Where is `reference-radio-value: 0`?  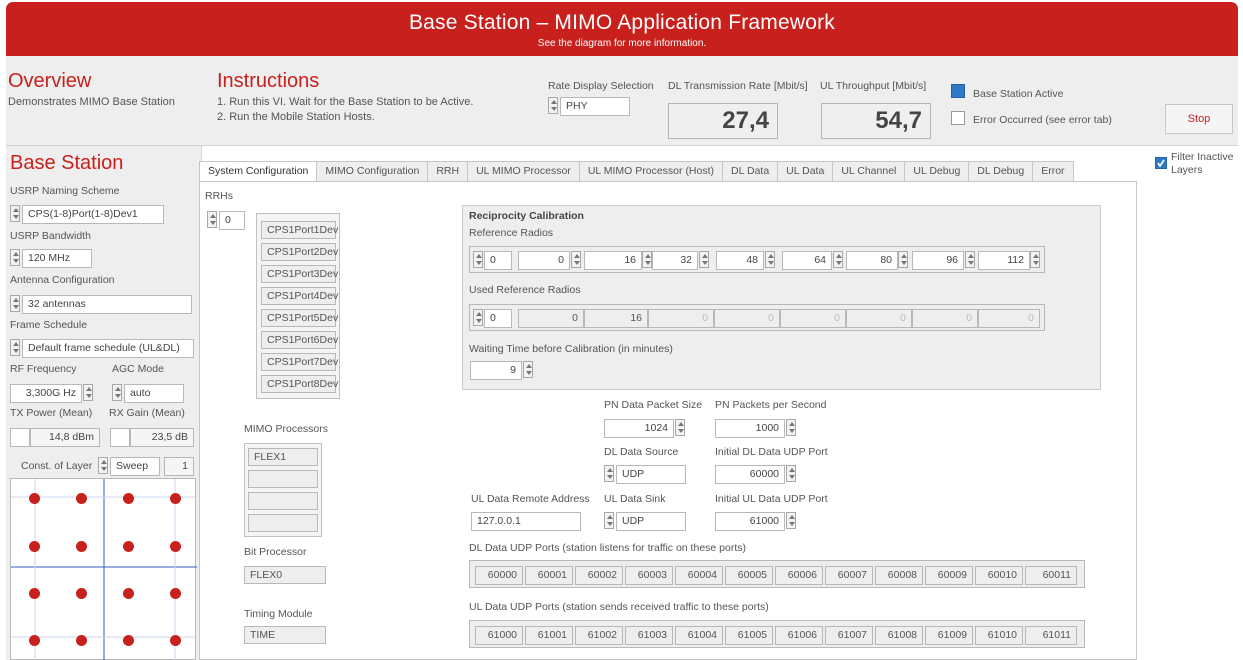 reference-radio-value: 0 is located at coordinates (544, 260).